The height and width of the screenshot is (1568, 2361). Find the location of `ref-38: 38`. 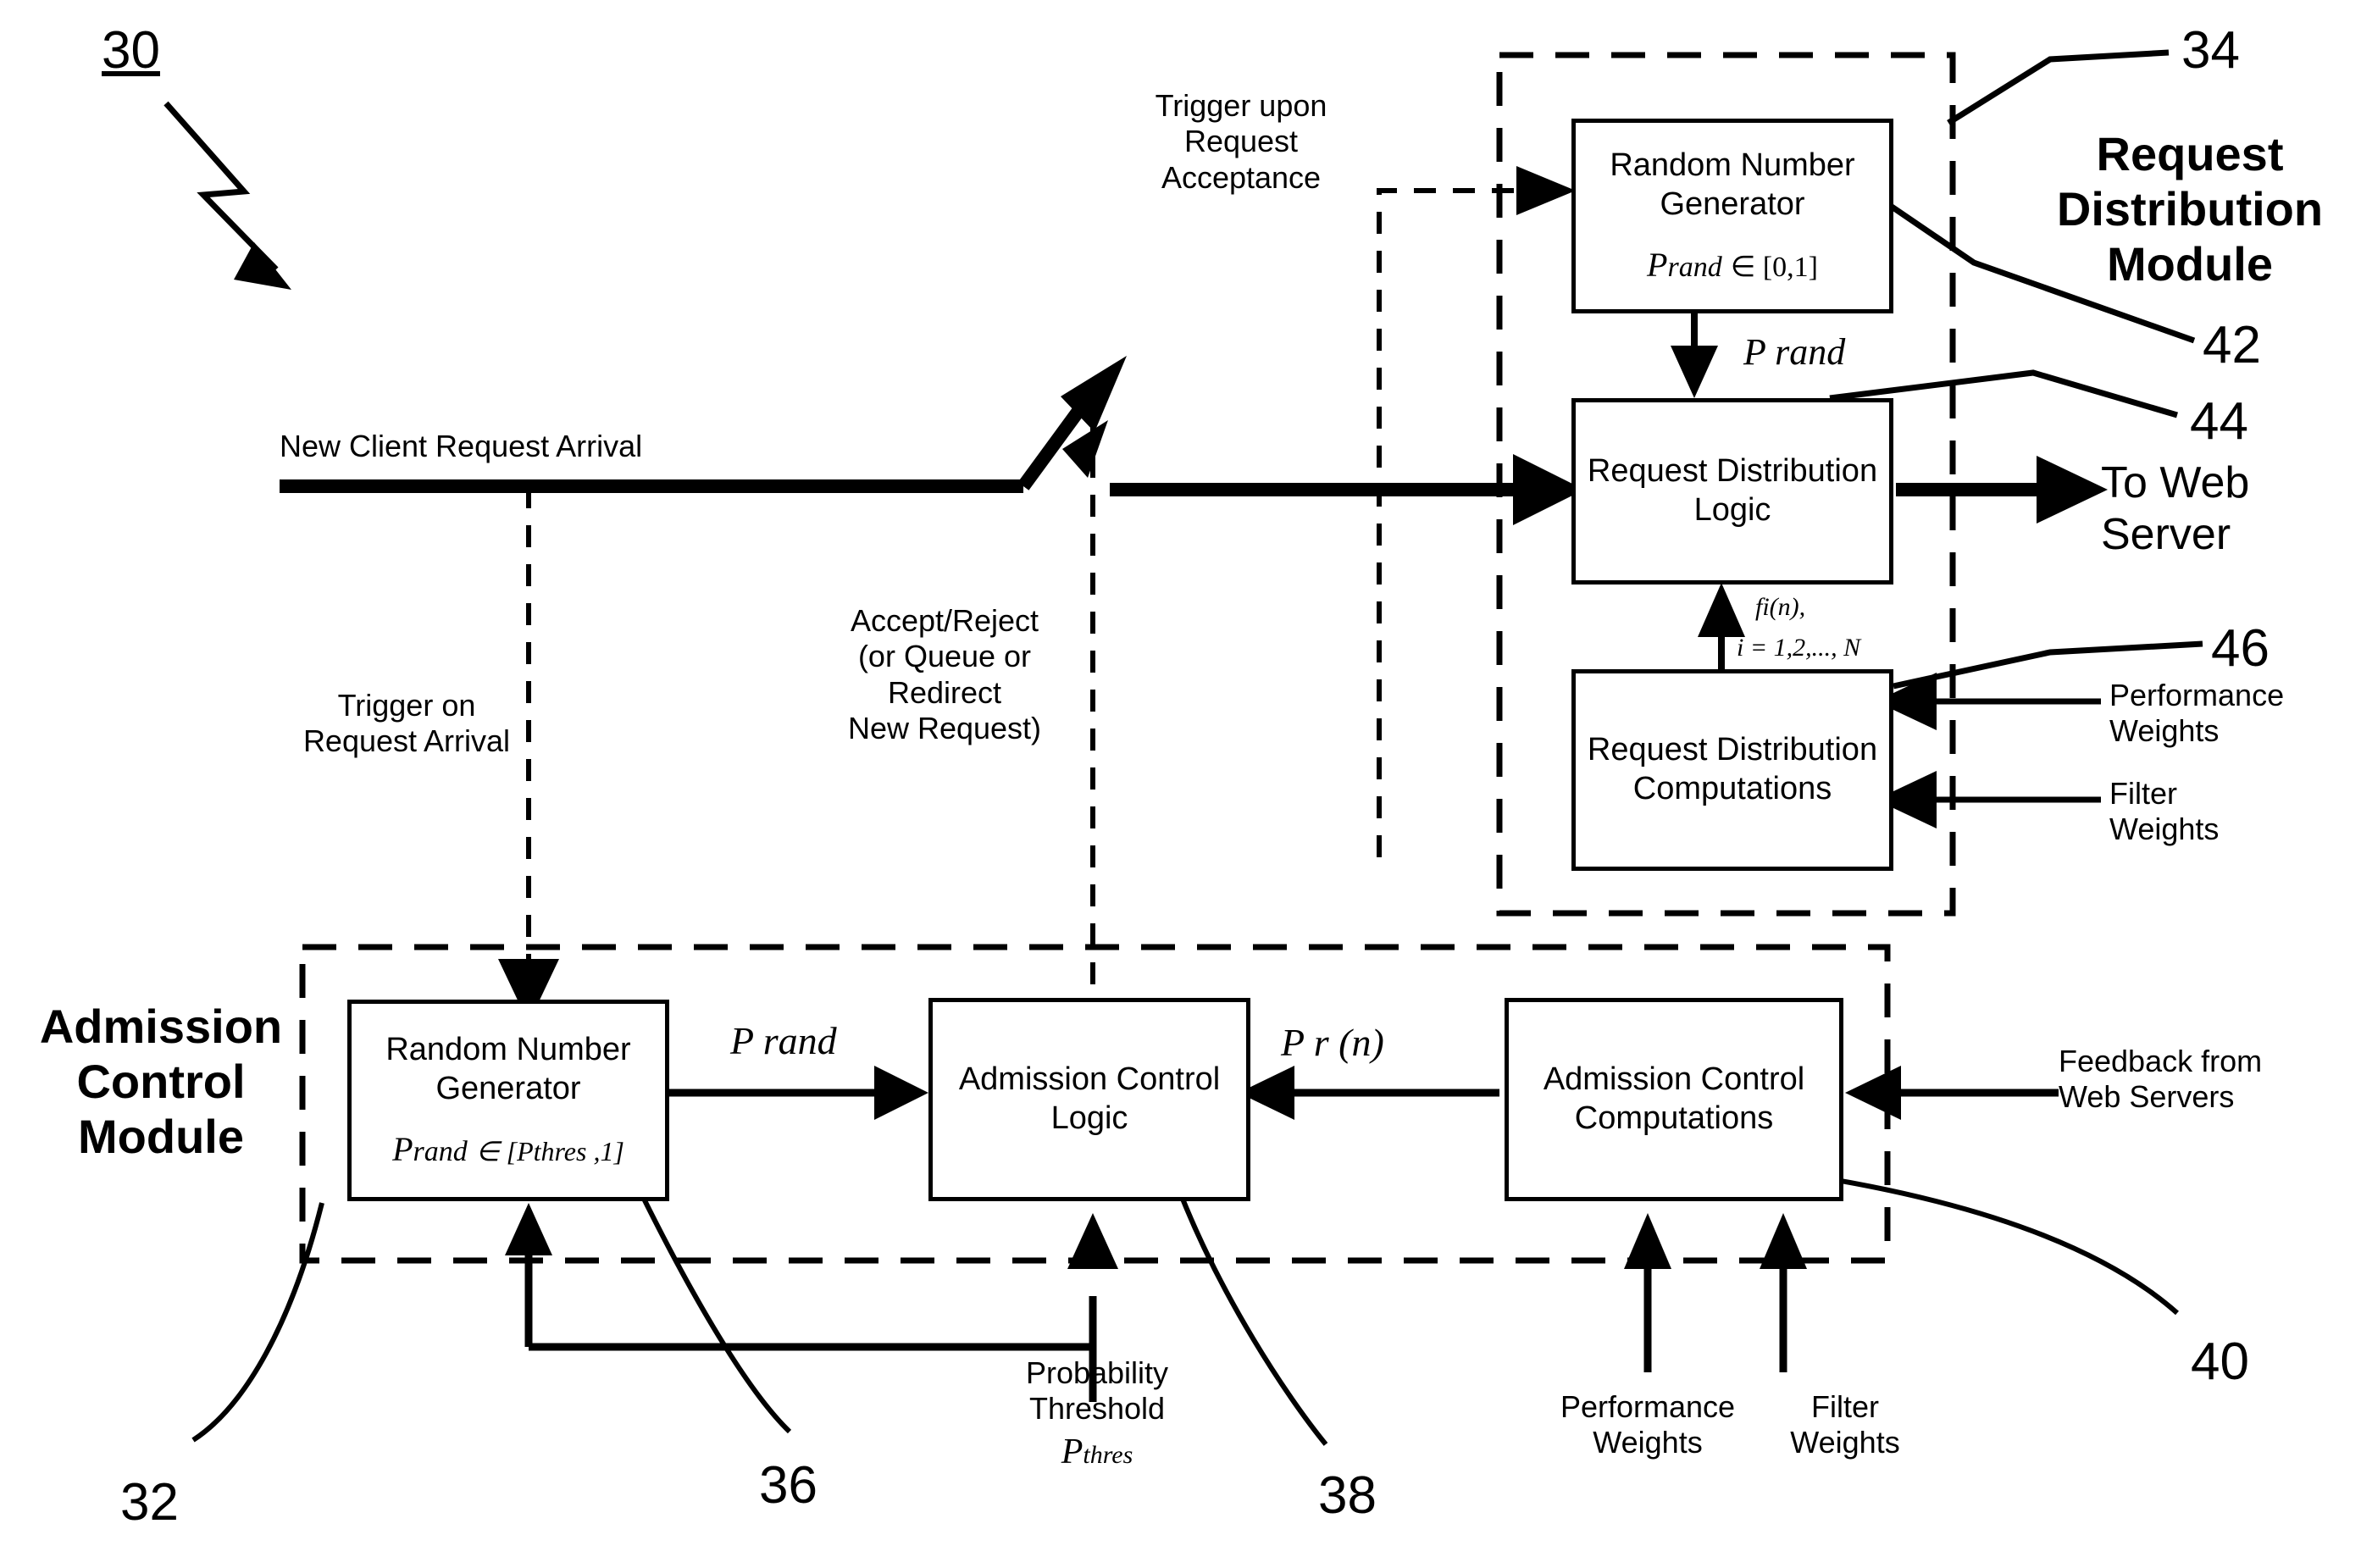

ref-38: 38 is located at coordinates (1347, 1495).